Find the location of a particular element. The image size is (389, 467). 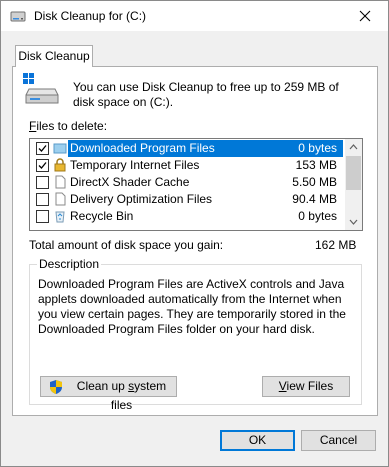

close-button is located at coordinates (365, 16).